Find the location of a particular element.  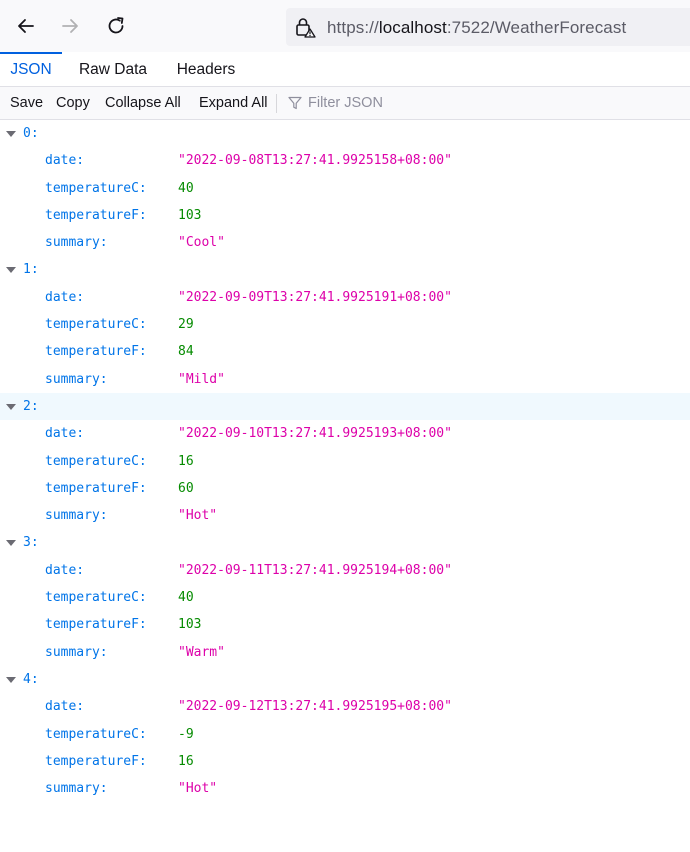

reload-icon is located at coordinates (116, 25).